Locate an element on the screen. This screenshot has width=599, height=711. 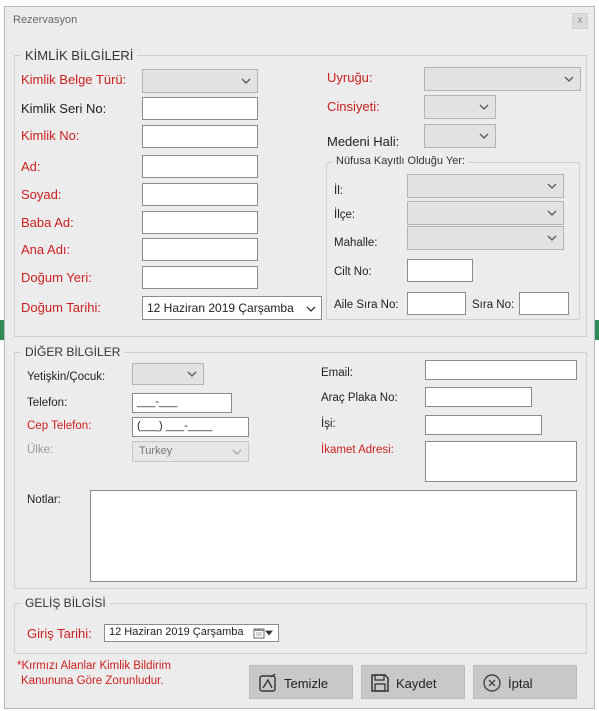
adult-child-label: Yetişkin/Çocuk: is located at coordinates (66, 377).